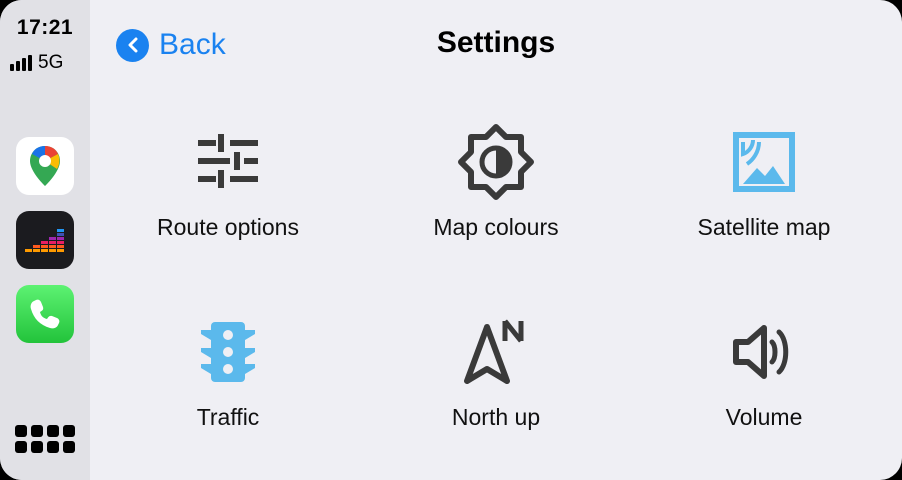  What do you see at coordinates (496, 352) in the screenshot?
I see `north-arrow-icon` at bounding box center [496, 352].